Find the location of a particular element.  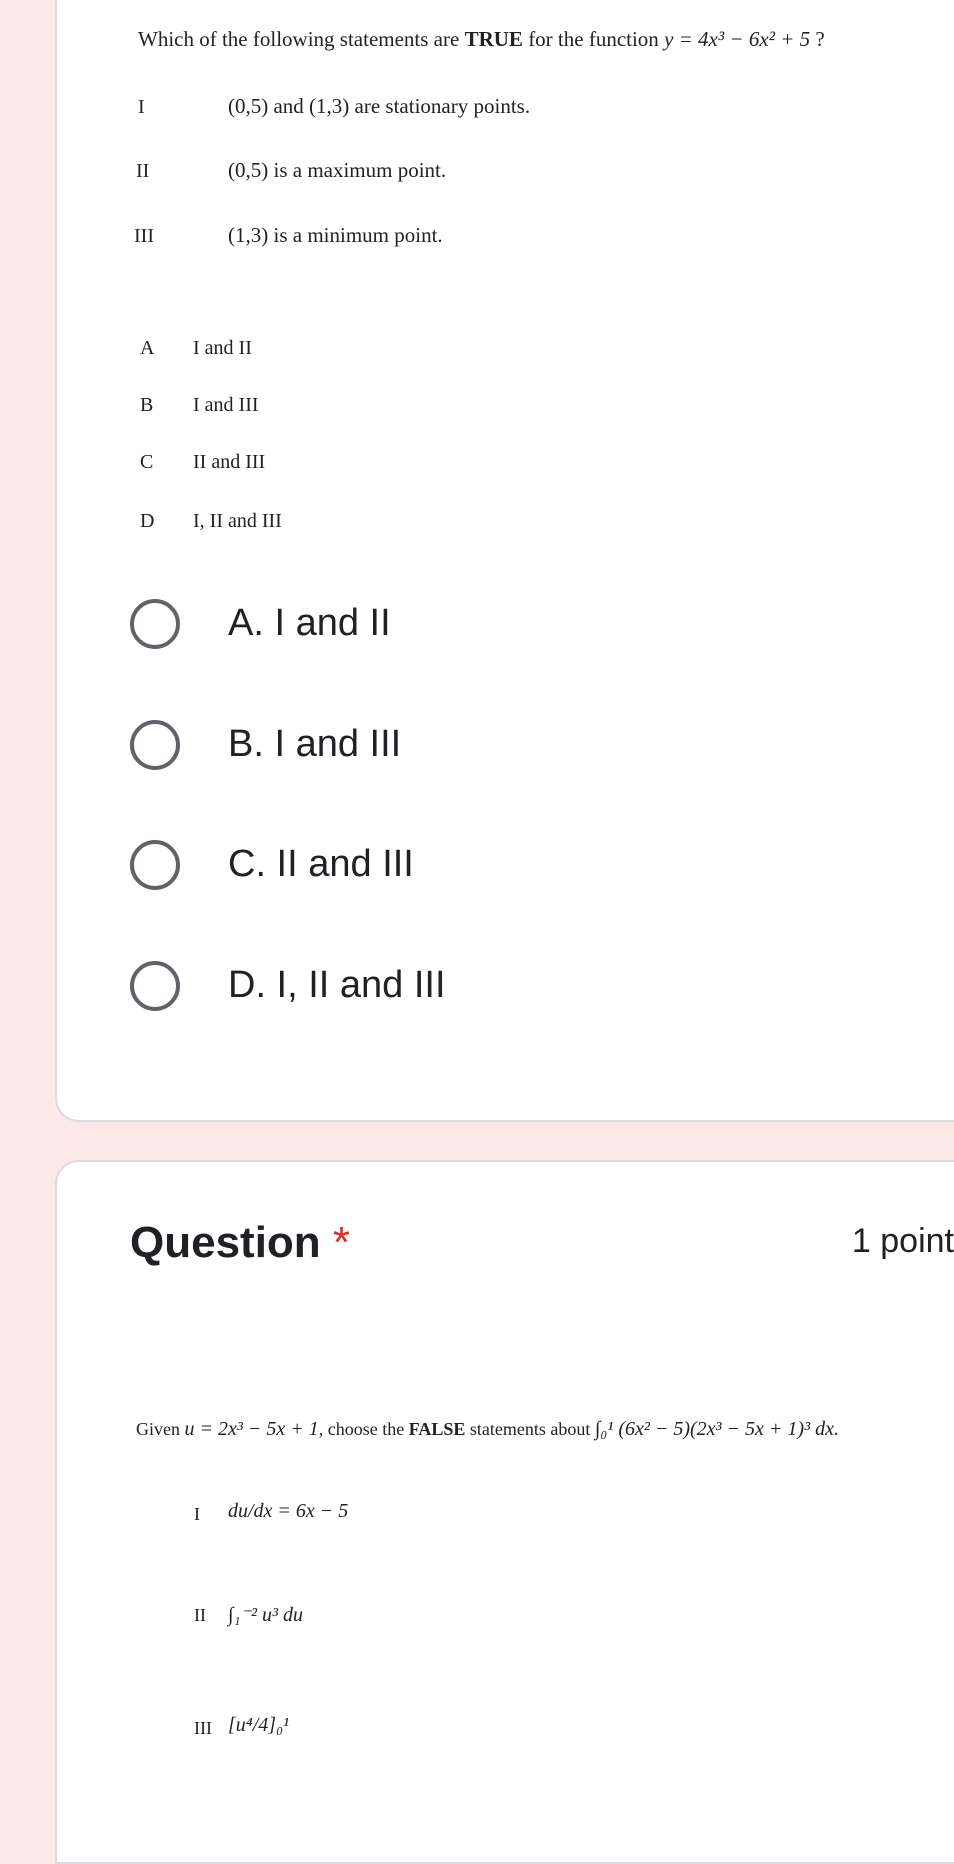

stem-text: Which of the following statements are is located at coordinates (301, 39).